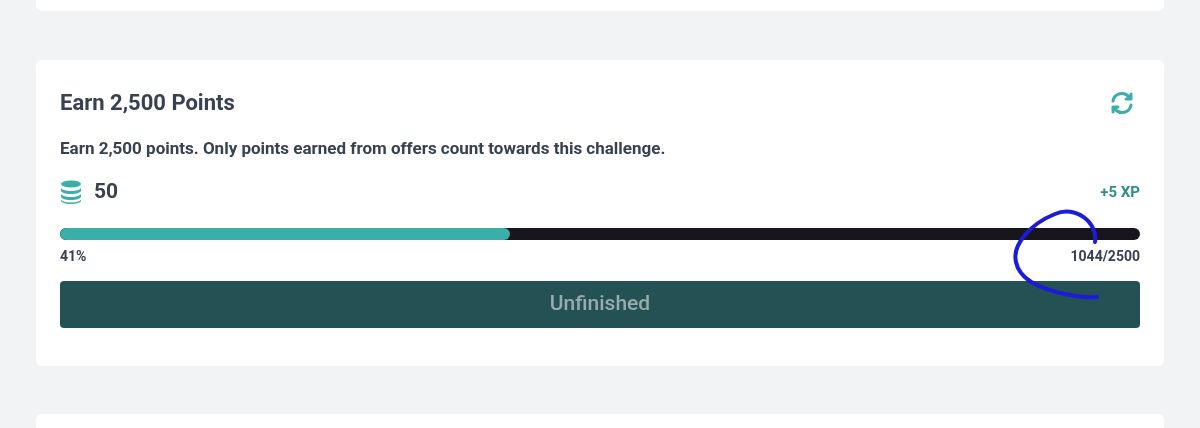  What do you see at coordinates (106, 191) in the screenshot?
I see `reward-points: 50` at bounding box center [106, 191].